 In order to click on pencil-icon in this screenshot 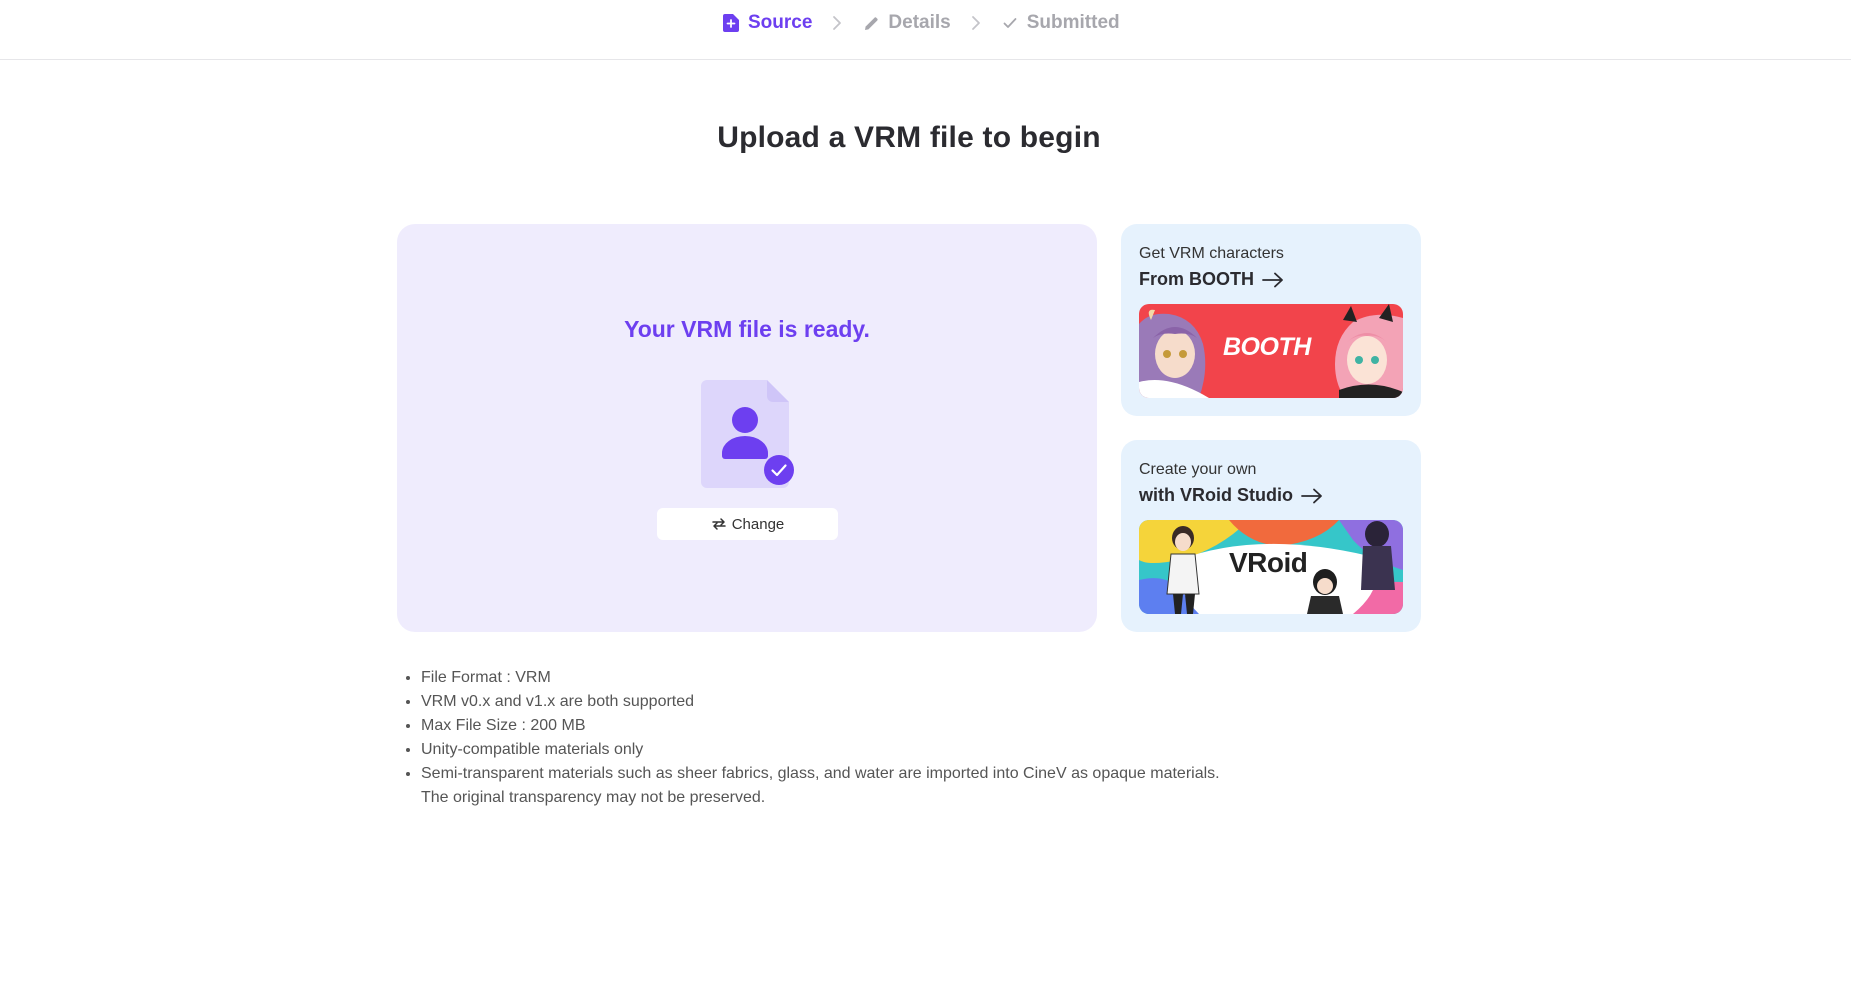, I will do `click(871, 23)`.